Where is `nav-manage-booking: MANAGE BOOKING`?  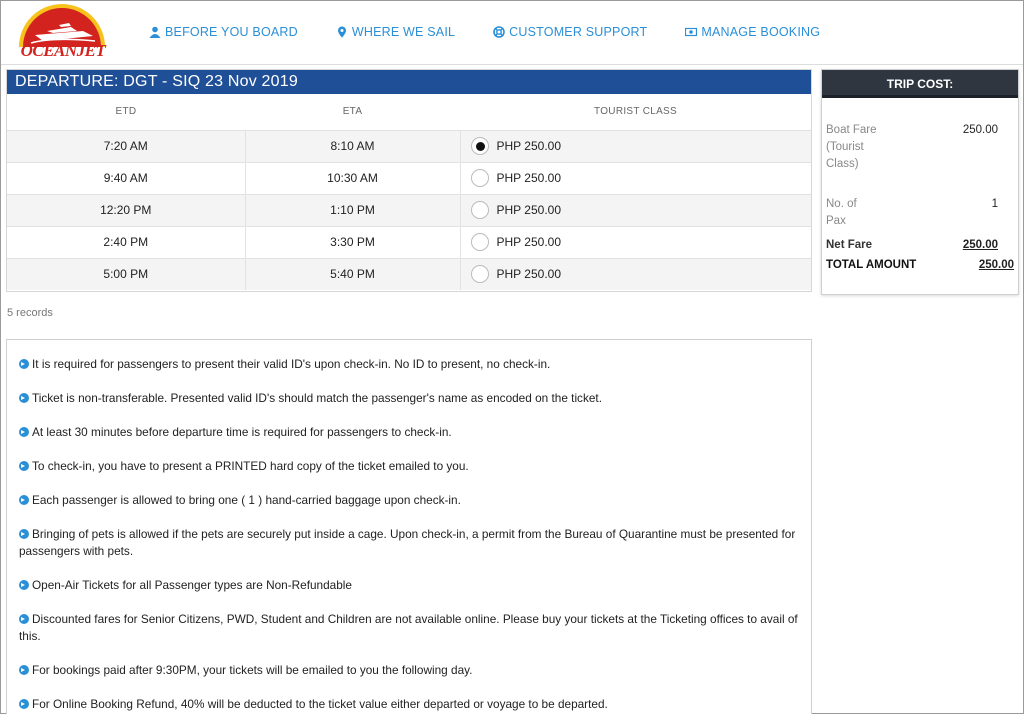 nav-manage-booking: MANAGE BOOKING is located at coordinates (752, 32).